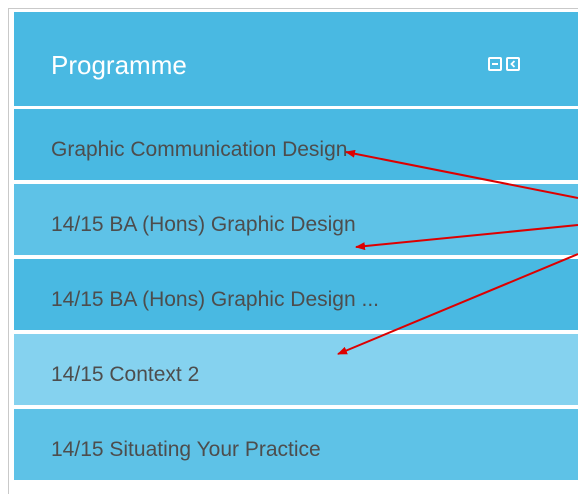  Describe the element at coordinates (495, 64) in the screenshot. I see `minimize-icon` at that location.